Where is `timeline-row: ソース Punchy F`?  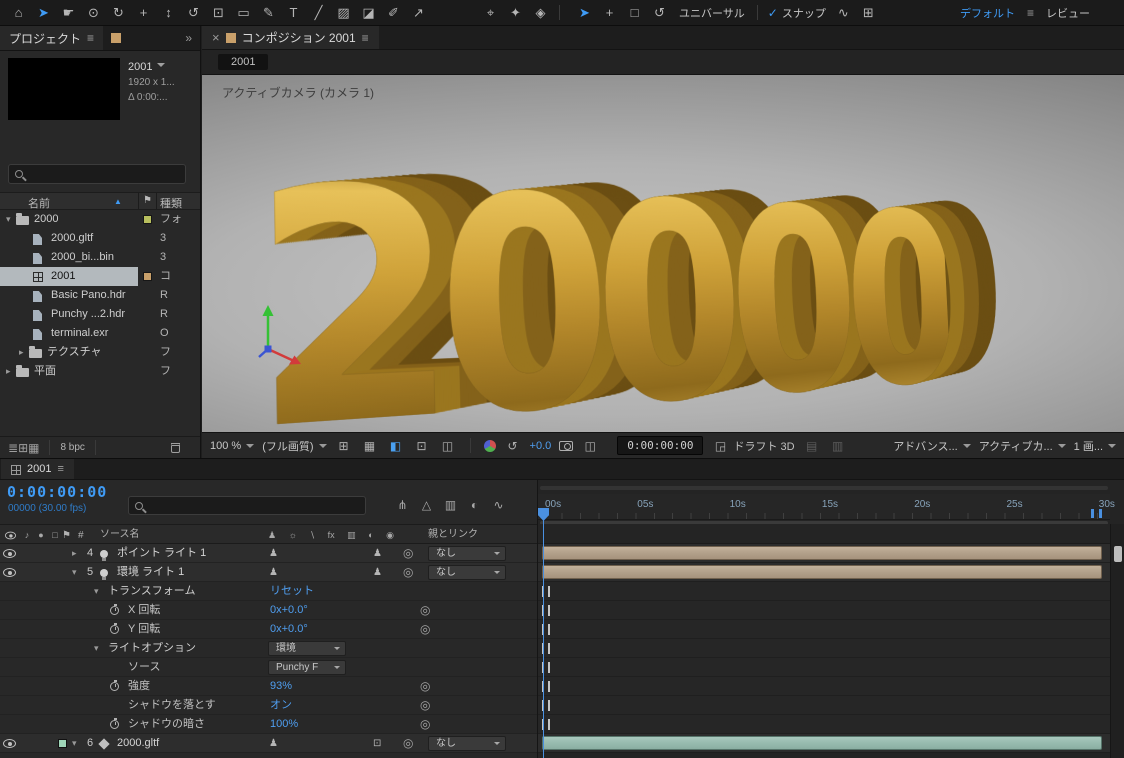 timeline-row: ソース Punchy F is located at coordinates (268, 667).